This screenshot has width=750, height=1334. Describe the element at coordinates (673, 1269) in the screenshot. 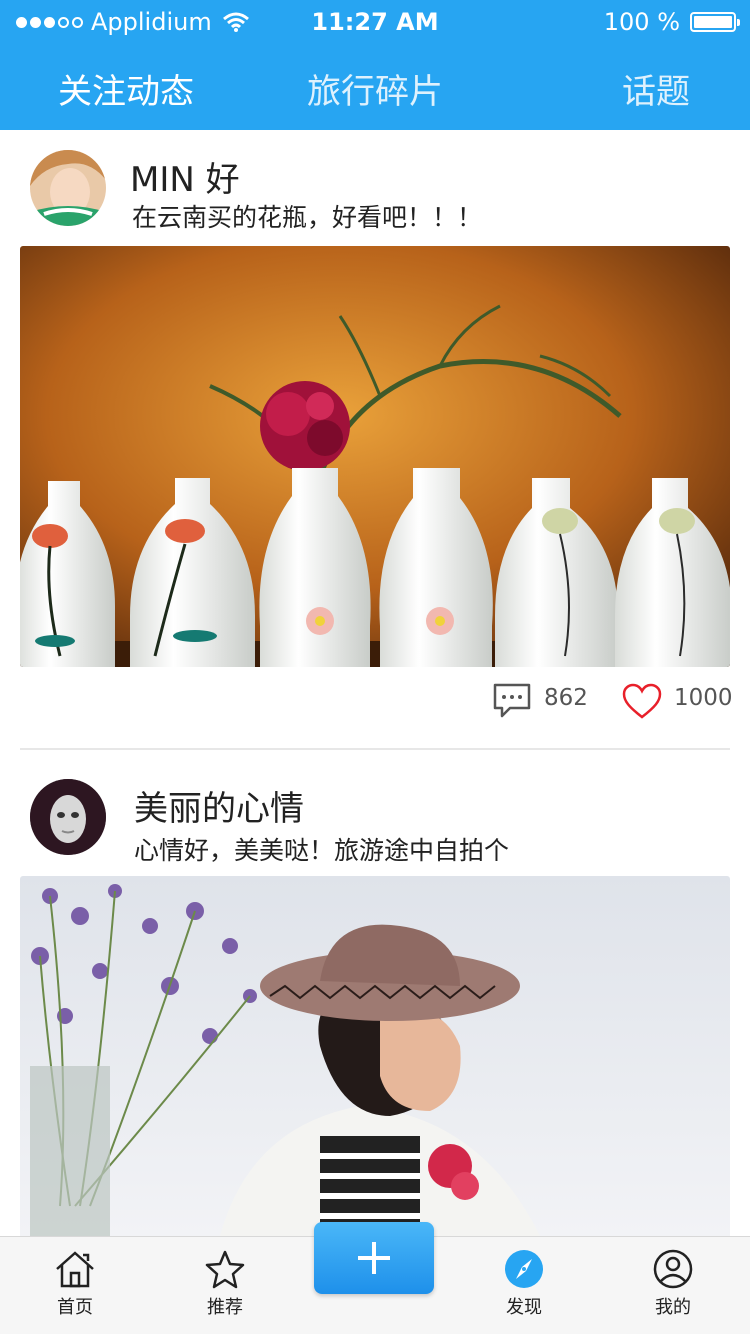

I see `profile-icon` at that location.